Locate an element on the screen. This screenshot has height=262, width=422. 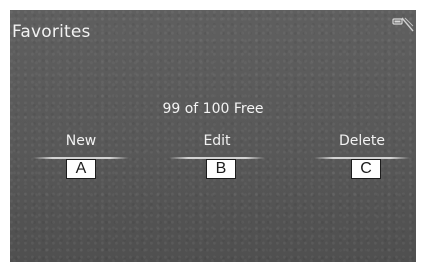
new-button-label: New is located at coordinates (81, 141).